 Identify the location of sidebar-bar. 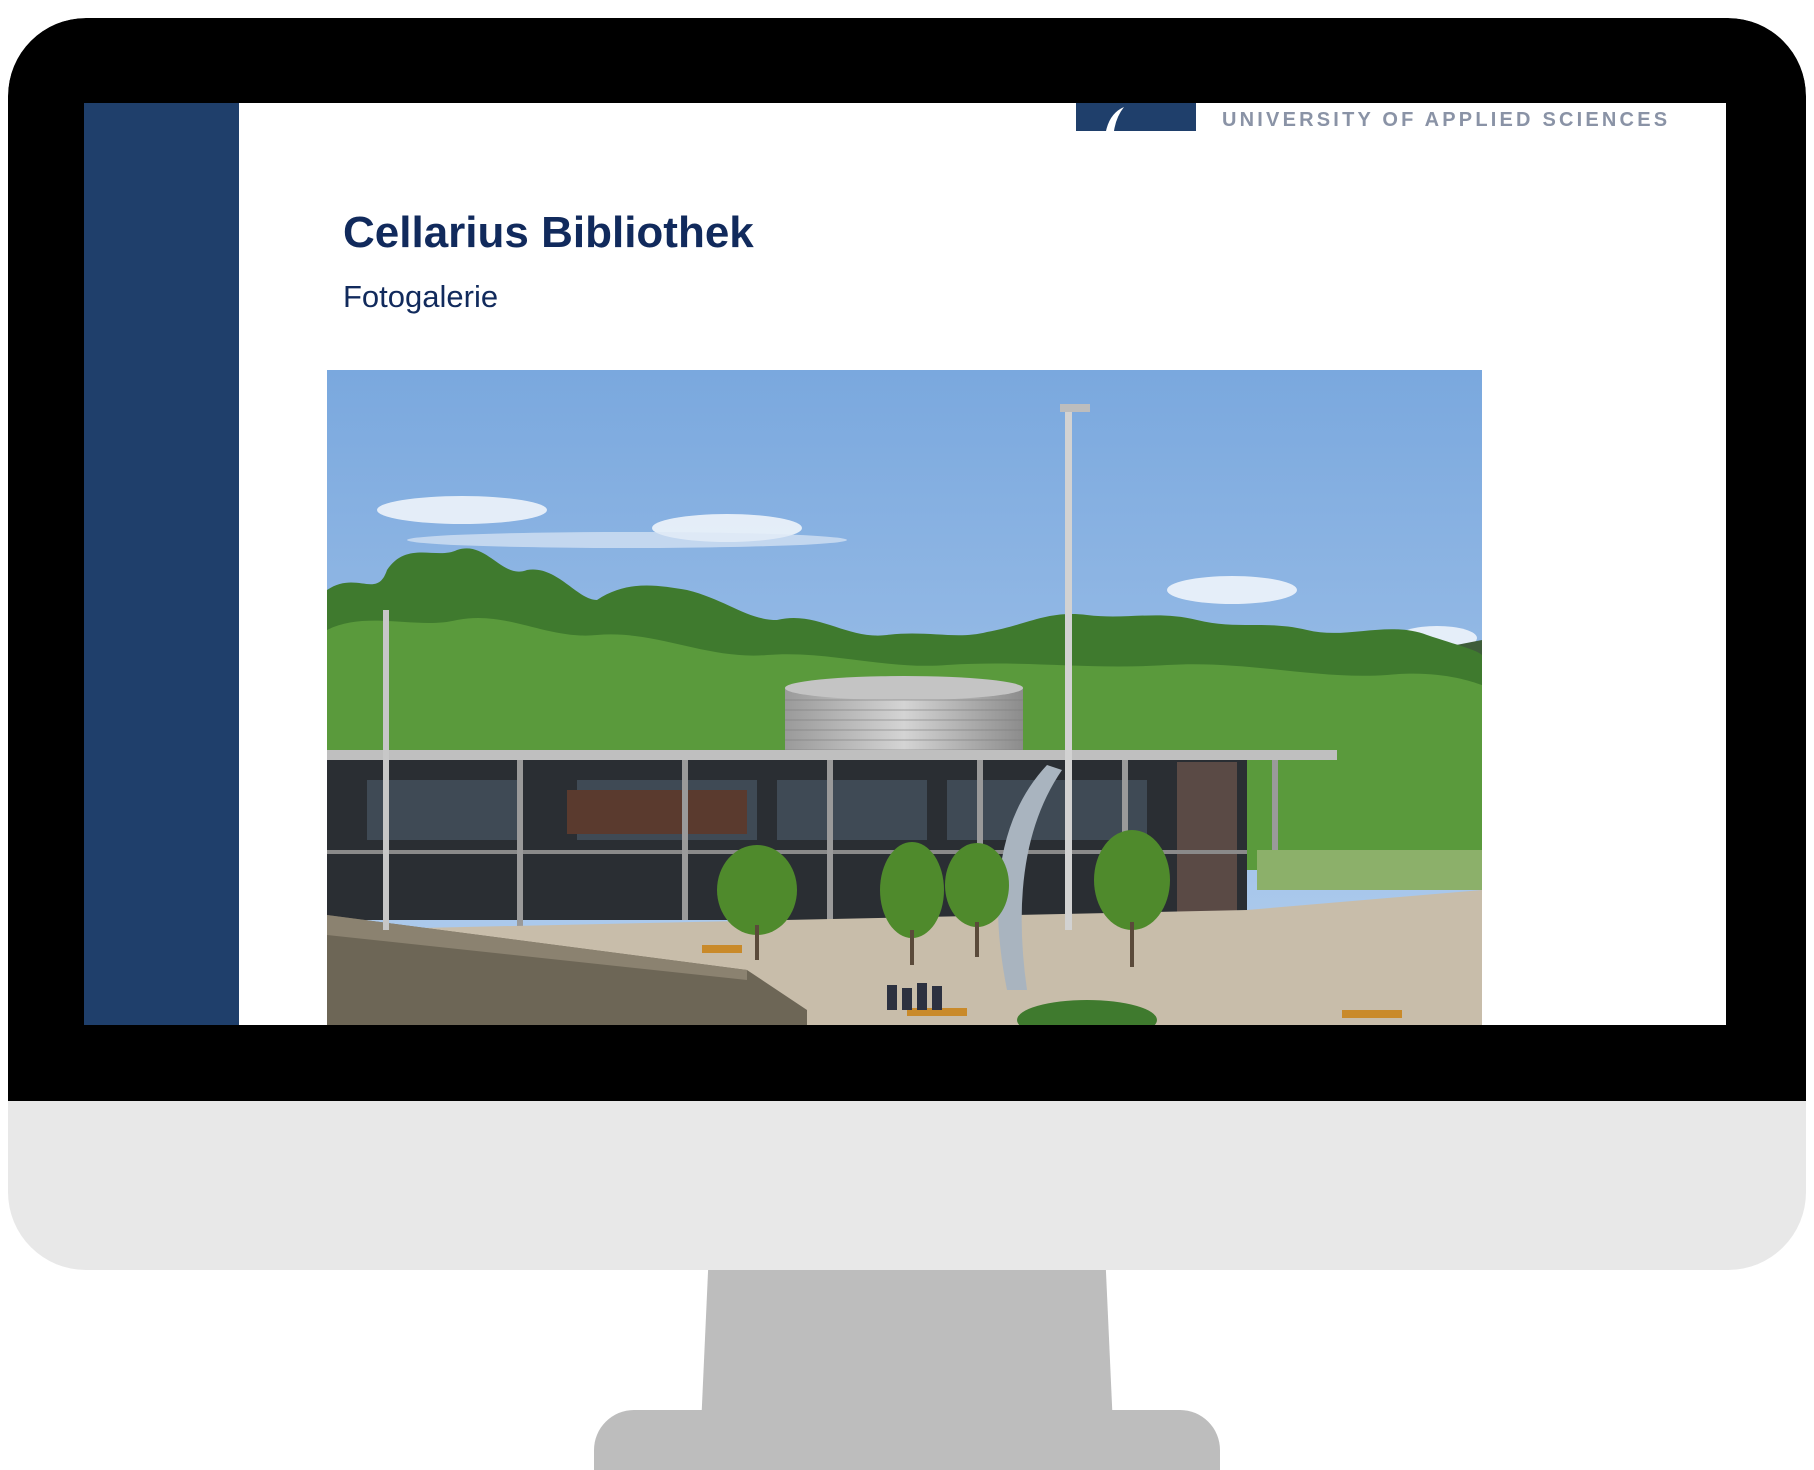
(161, 564).